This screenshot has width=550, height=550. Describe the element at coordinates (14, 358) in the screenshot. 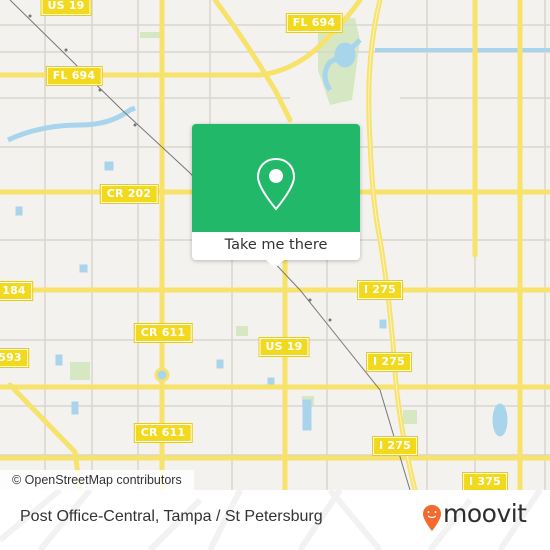

I see `road-shield: 593` at that location.